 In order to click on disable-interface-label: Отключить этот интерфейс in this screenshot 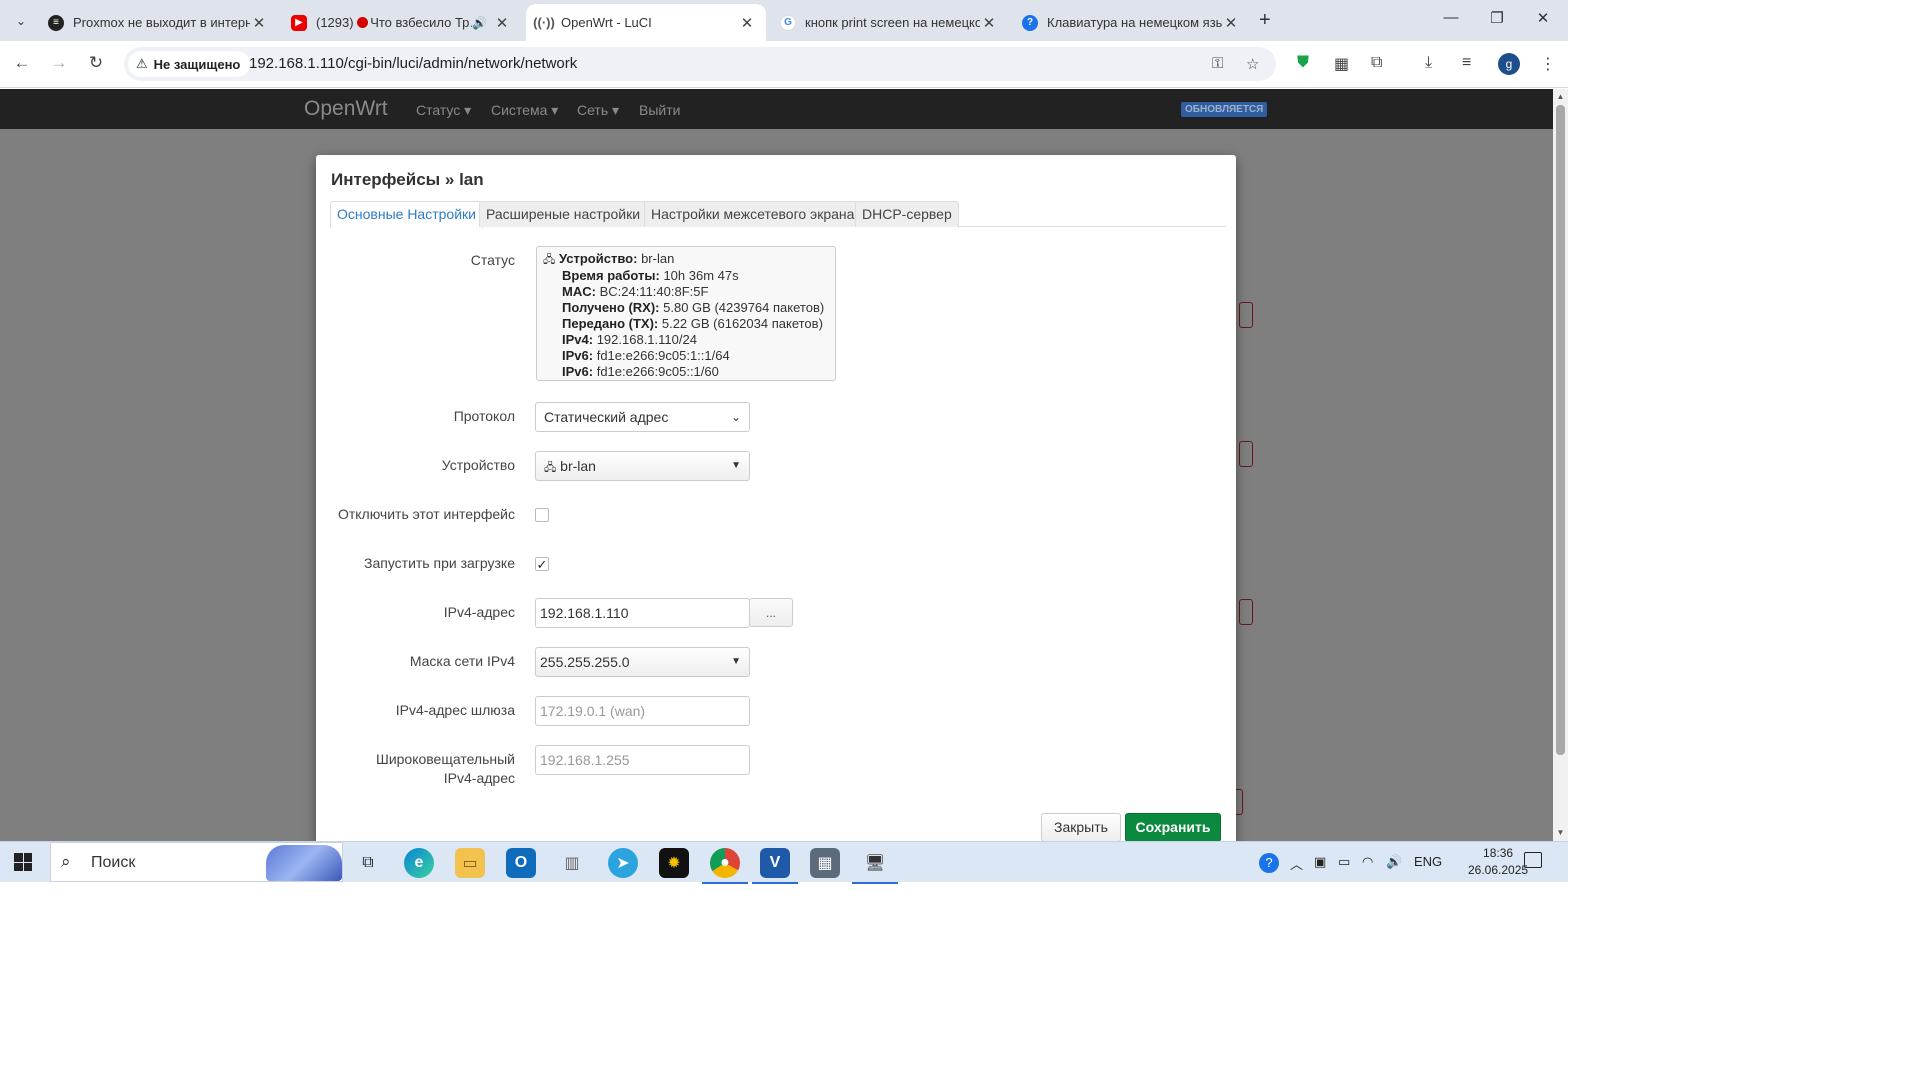, I will do `click(426, 514)`.